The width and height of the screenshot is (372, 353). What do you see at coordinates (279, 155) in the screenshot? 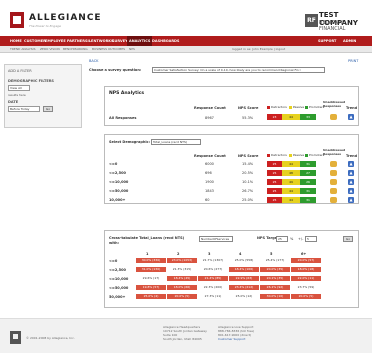
I see `demo-col-detractors: Detractors` at bounding box center [279, 155].